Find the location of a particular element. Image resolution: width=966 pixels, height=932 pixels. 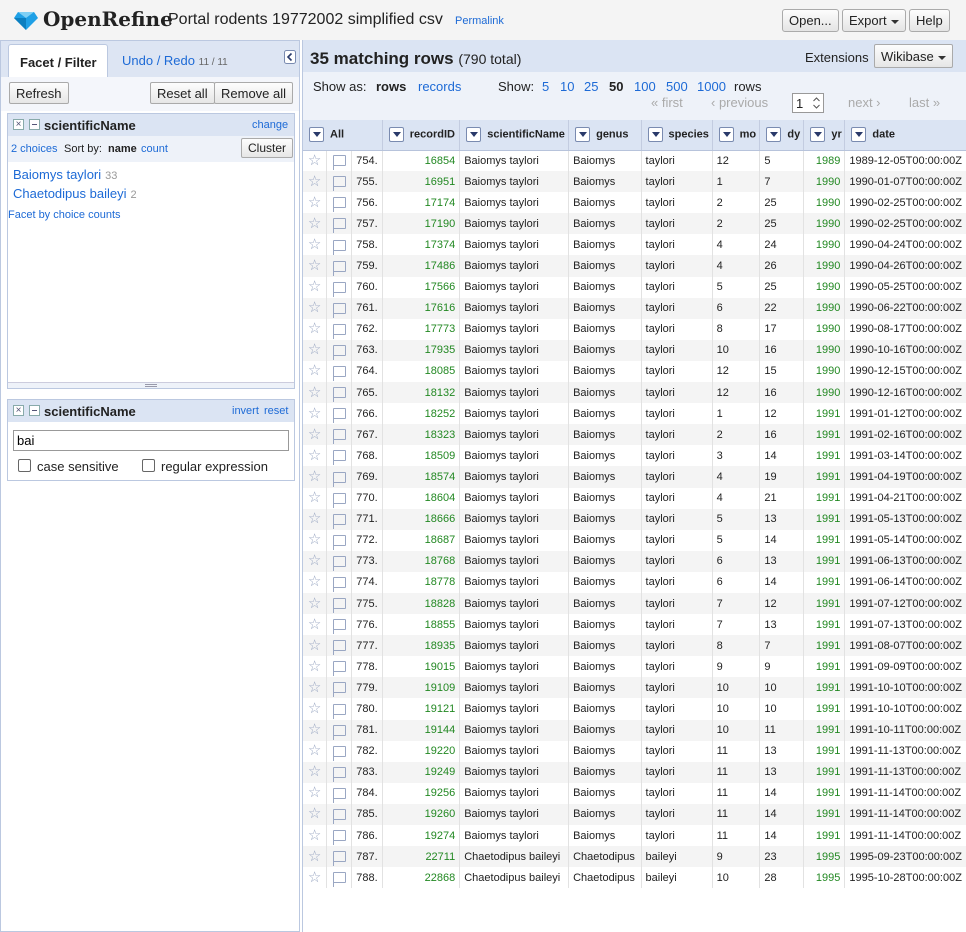

date-cell: 1991-11-14T00:00:00Z is located at coordinates (905, 793).